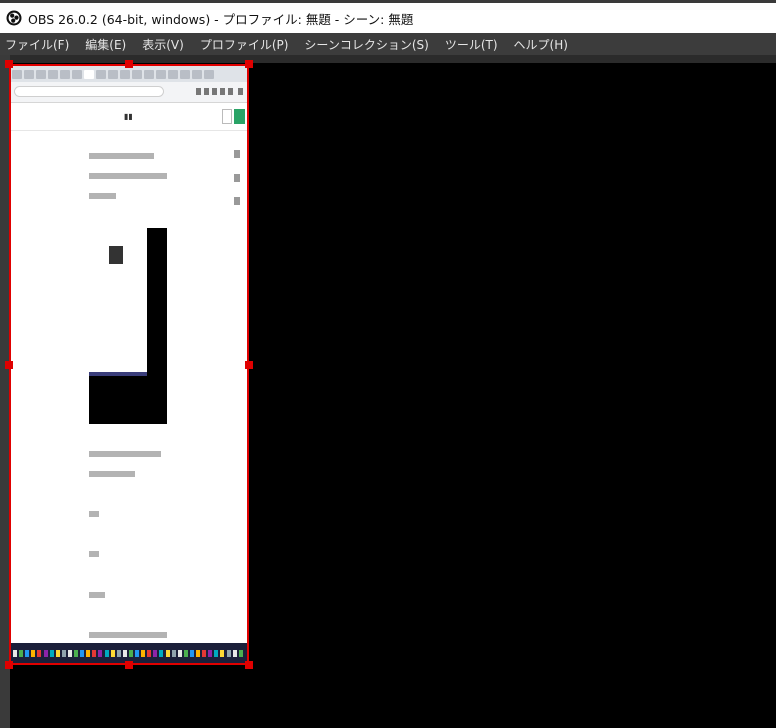 The image size is (776, 728). Describe the element at coordinates (129, 64) in the screenshot. I see `resize-handle-top-center` at that location.